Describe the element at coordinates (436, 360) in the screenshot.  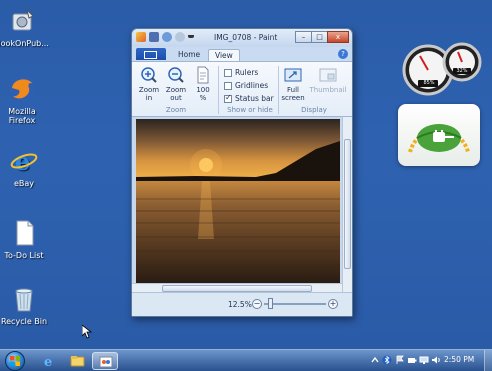
I see `volume-icon` at that location.